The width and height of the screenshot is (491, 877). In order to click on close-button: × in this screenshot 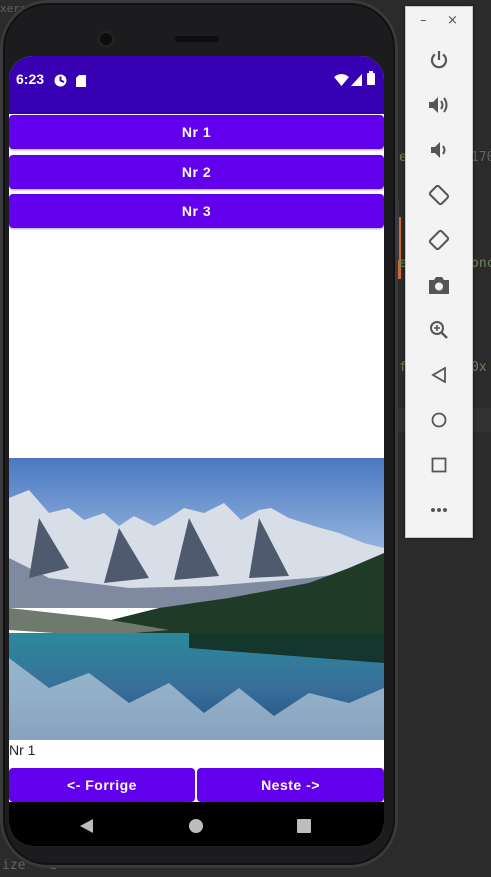, I will do `click(452, 20)`.